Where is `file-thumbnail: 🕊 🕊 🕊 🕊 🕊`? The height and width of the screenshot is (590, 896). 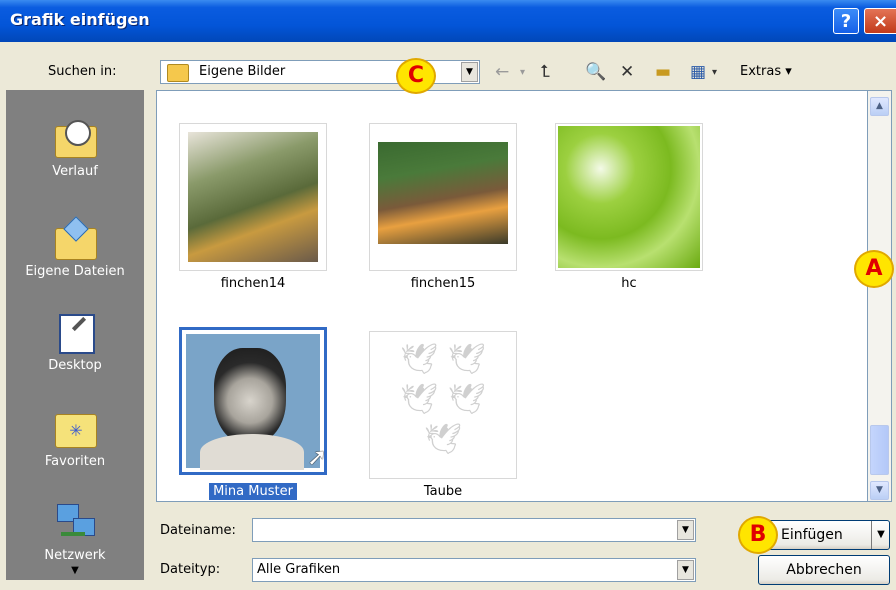 file-thumbnail: 🕊 🕊 🕊 🕊 🕊 is located at coordinates (443, 405).